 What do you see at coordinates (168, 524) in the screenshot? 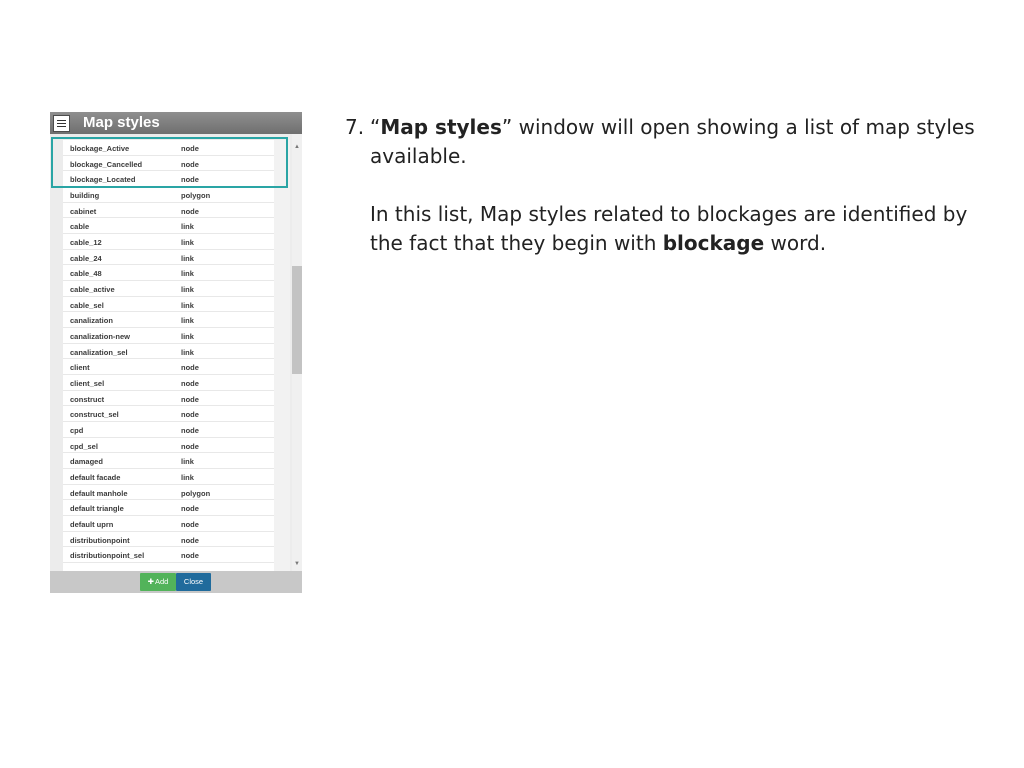
I see `map-style-row: default uprn node` at bounding box center [168, 524].